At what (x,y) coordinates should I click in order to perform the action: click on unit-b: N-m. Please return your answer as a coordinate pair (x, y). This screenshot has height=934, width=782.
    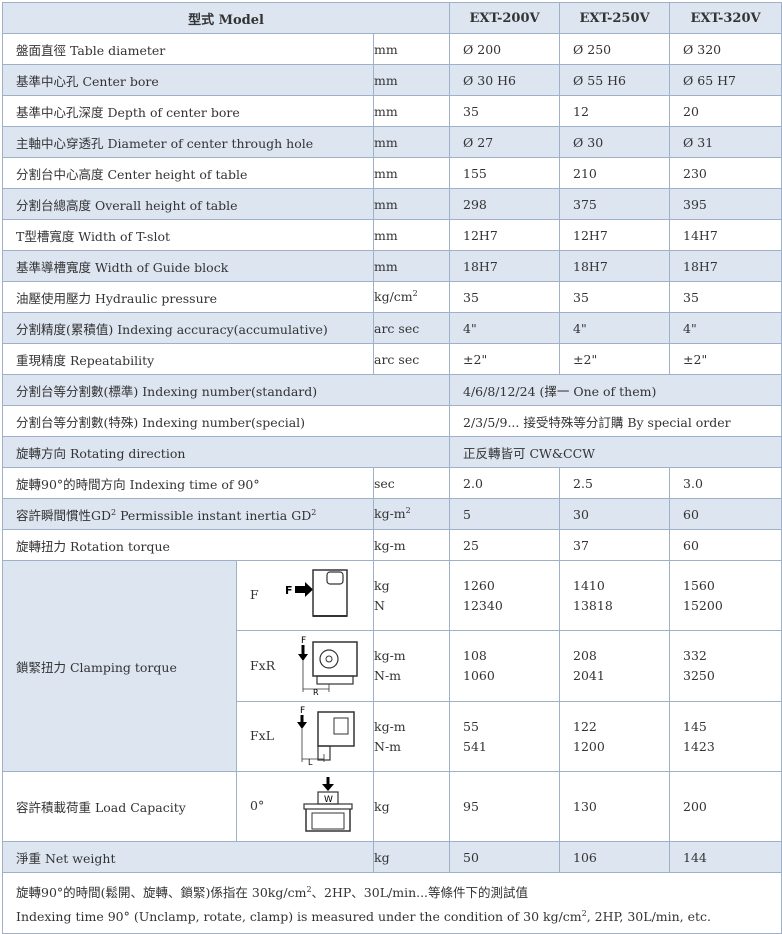
    Looking at the image, I should click on (388, 746).